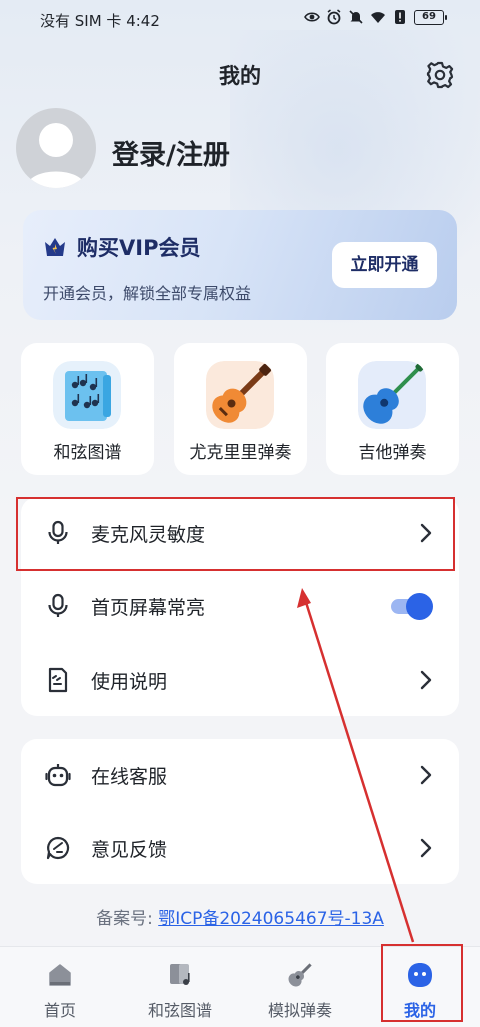  What do you see at coordinates (400, 17) in the screenshot?
I see `alert-icon` at bounding box center [400, 17].